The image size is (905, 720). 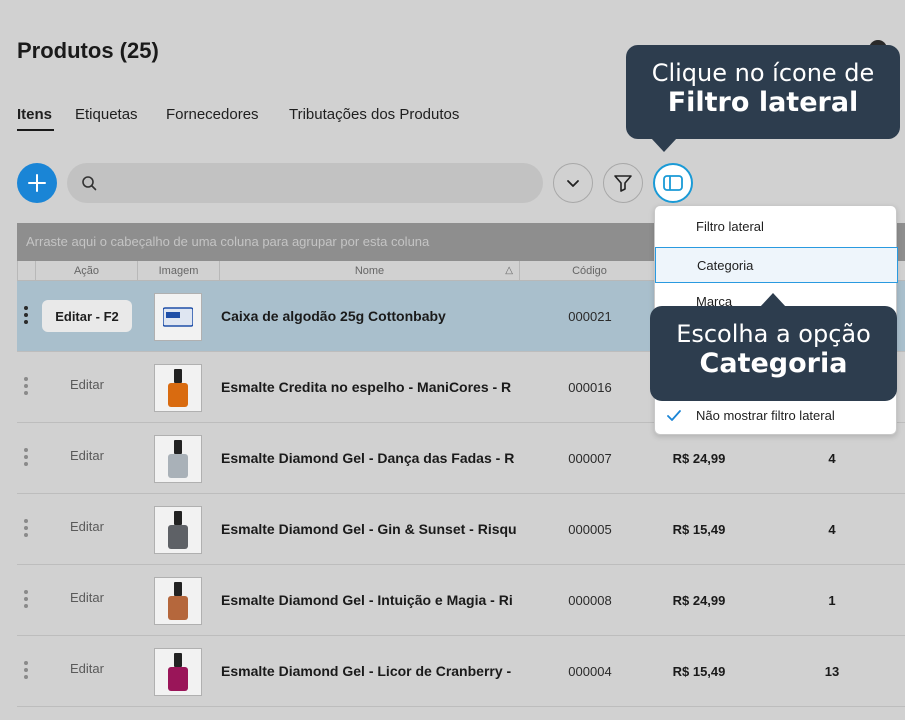 I want to click on active-tab-indicator, so click(x=35, y=130).